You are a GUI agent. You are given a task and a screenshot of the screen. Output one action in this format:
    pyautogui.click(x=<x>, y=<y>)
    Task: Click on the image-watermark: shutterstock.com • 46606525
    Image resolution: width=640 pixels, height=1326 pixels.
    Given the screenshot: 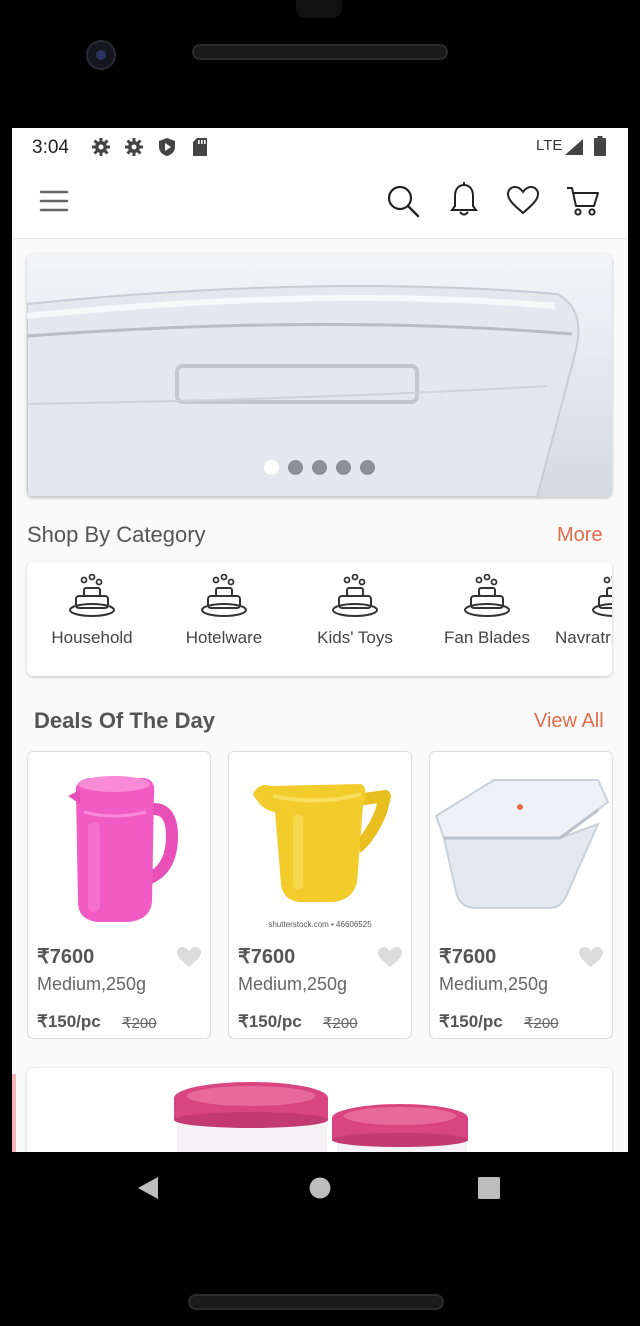 What is the action you would take?
    pyautogui.click(x=320, y=924)
    